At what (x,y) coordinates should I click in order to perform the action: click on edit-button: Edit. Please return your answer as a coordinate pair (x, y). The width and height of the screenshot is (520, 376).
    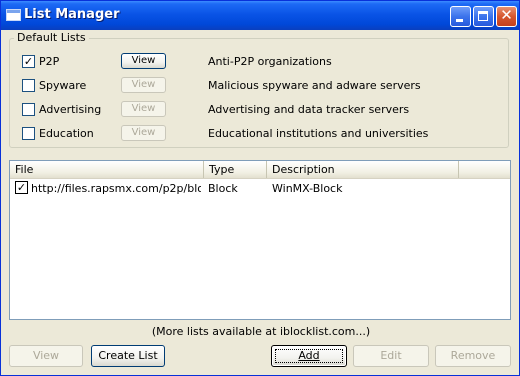
    Looking at the image, I should click on (391, 356).